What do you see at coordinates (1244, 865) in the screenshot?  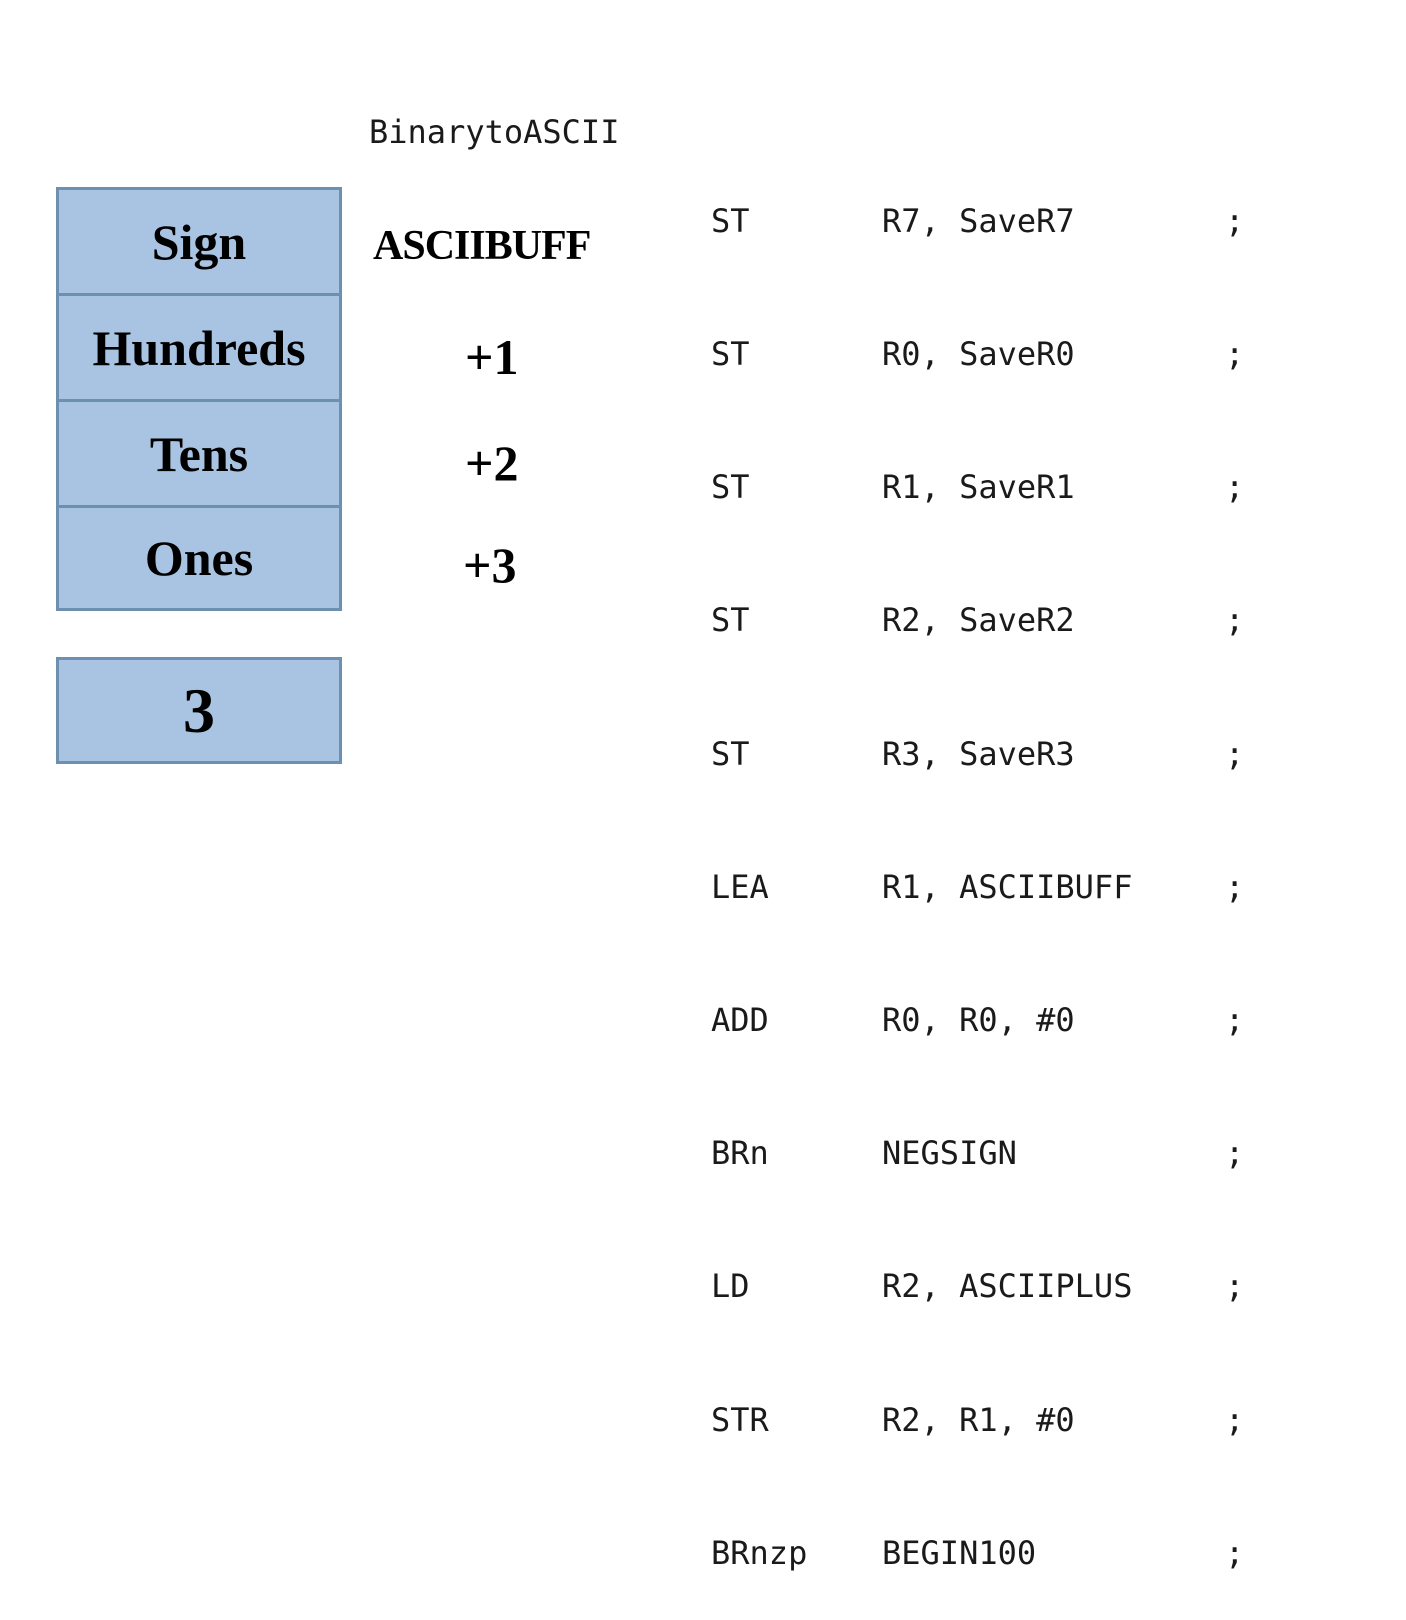 I see `comment-column: ; ; ; ; ; ; ; ; ; ; ;` at bounding box center [1244, 865].